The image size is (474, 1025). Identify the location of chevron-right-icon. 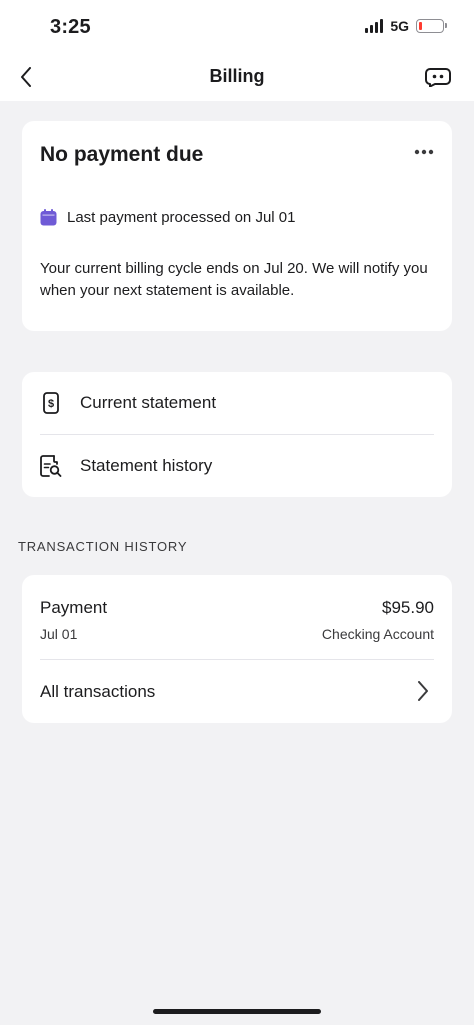
(423, 691).